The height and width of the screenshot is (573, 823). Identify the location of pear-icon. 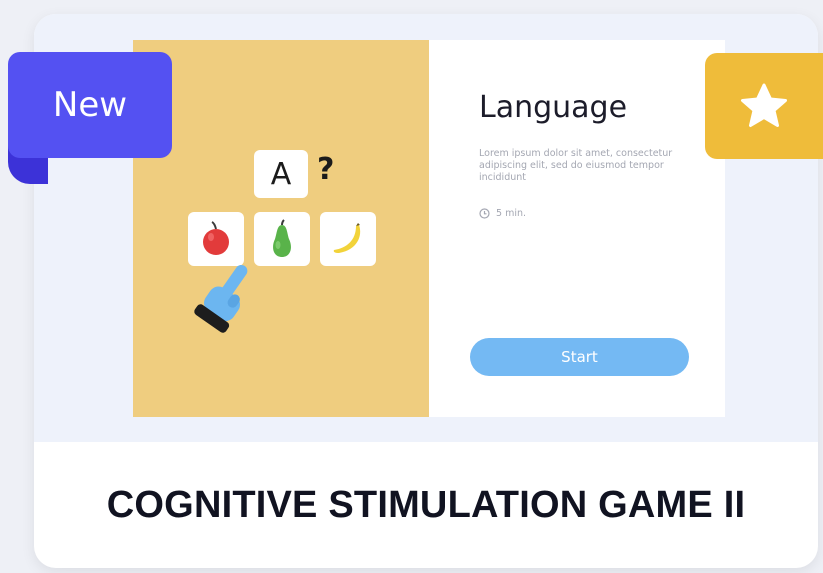
(282, 238).